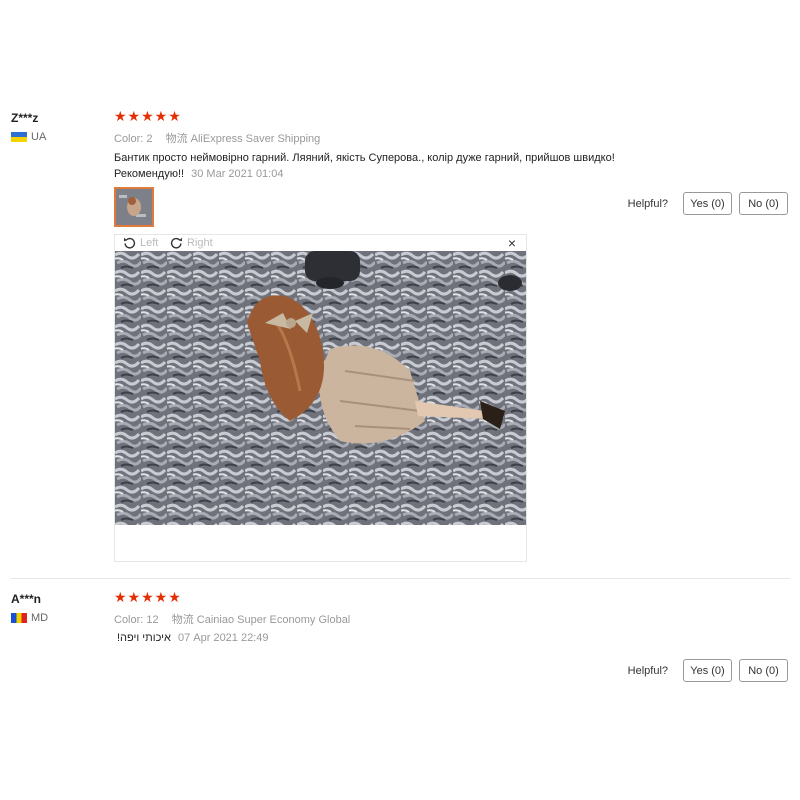  I want to click on color-value: 2, so click(149, 139).